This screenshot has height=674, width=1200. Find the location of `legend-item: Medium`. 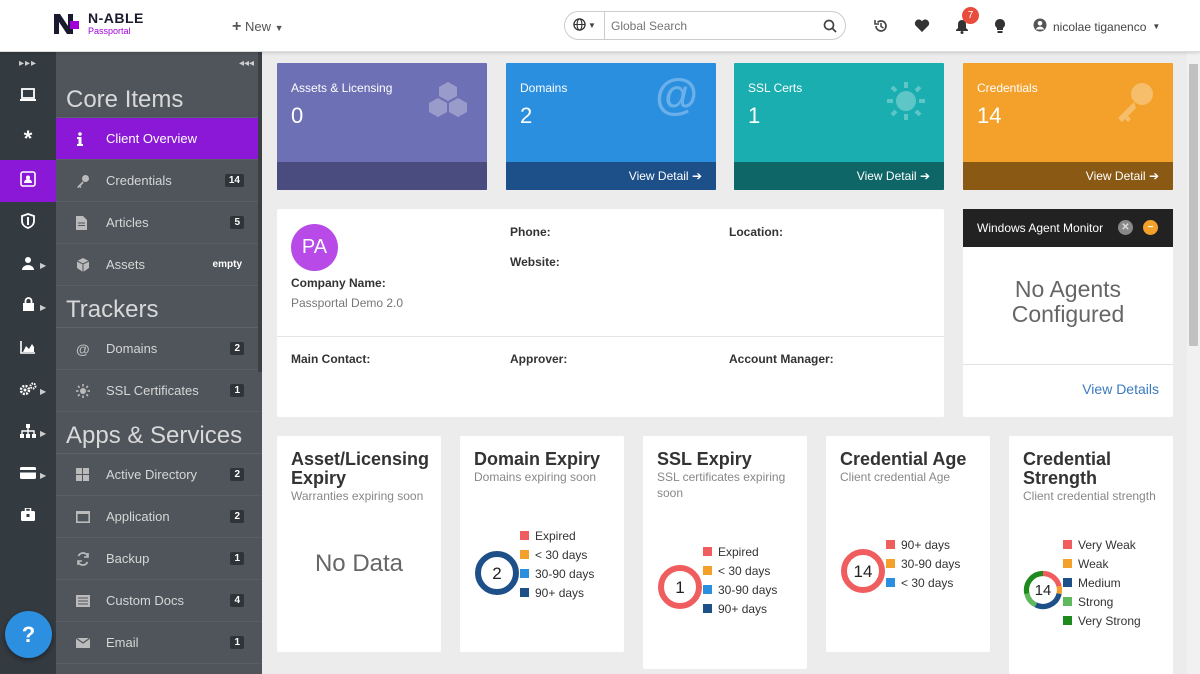

legend-item: Medium is located at coordinates (1102, 582).